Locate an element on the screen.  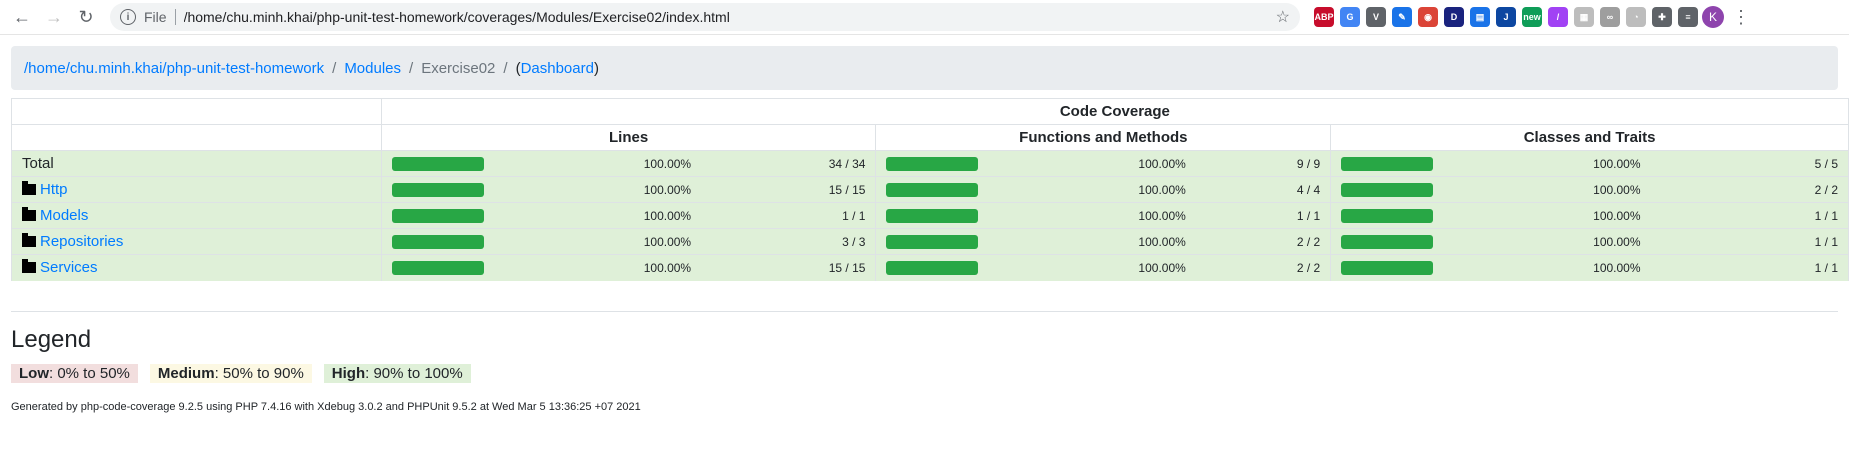
pen-icon: / is located at coordinates (1558, 17).